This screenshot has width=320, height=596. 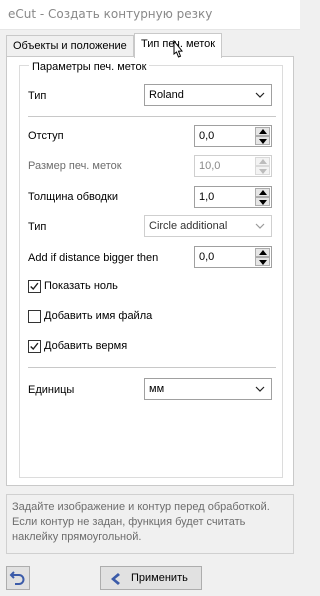 What do you see at coordinates (110, 14) in the screenshot?
I see `window-title: eCut - Создать контурную резку` at bounding box center [110, 14].